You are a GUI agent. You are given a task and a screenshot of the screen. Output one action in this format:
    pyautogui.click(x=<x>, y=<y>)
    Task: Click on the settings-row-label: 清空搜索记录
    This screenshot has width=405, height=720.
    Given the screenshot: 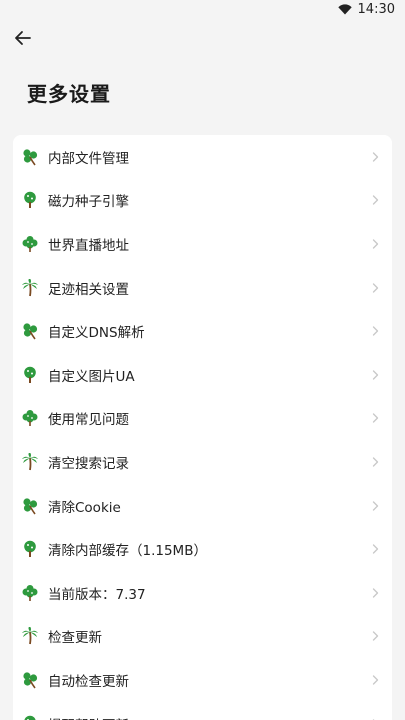 What is the action you would take?
    pyautogui.click(x=88, y=463)
    